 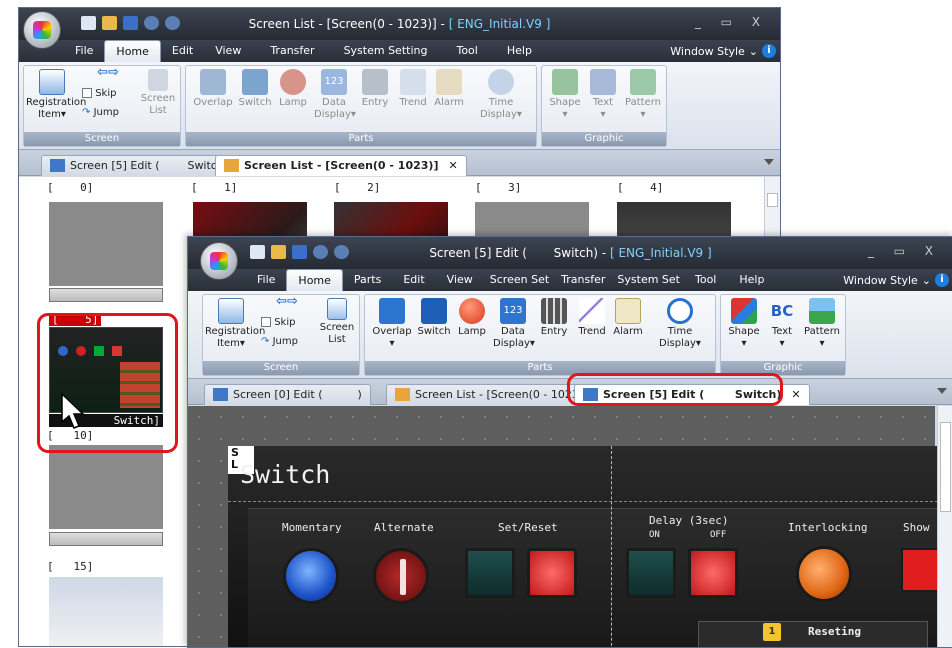 I want to click on tab-screen-5-edit: Screen [5] Edit ( Switch), so click(x=139, y=165).